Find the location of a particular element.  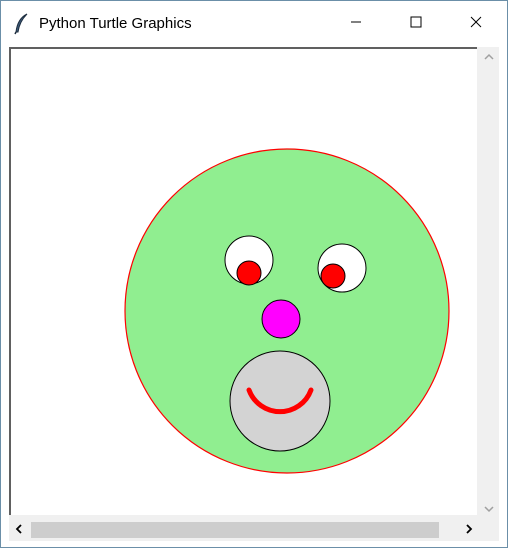

chevron-up-icon is located at coordinates (489, 57).